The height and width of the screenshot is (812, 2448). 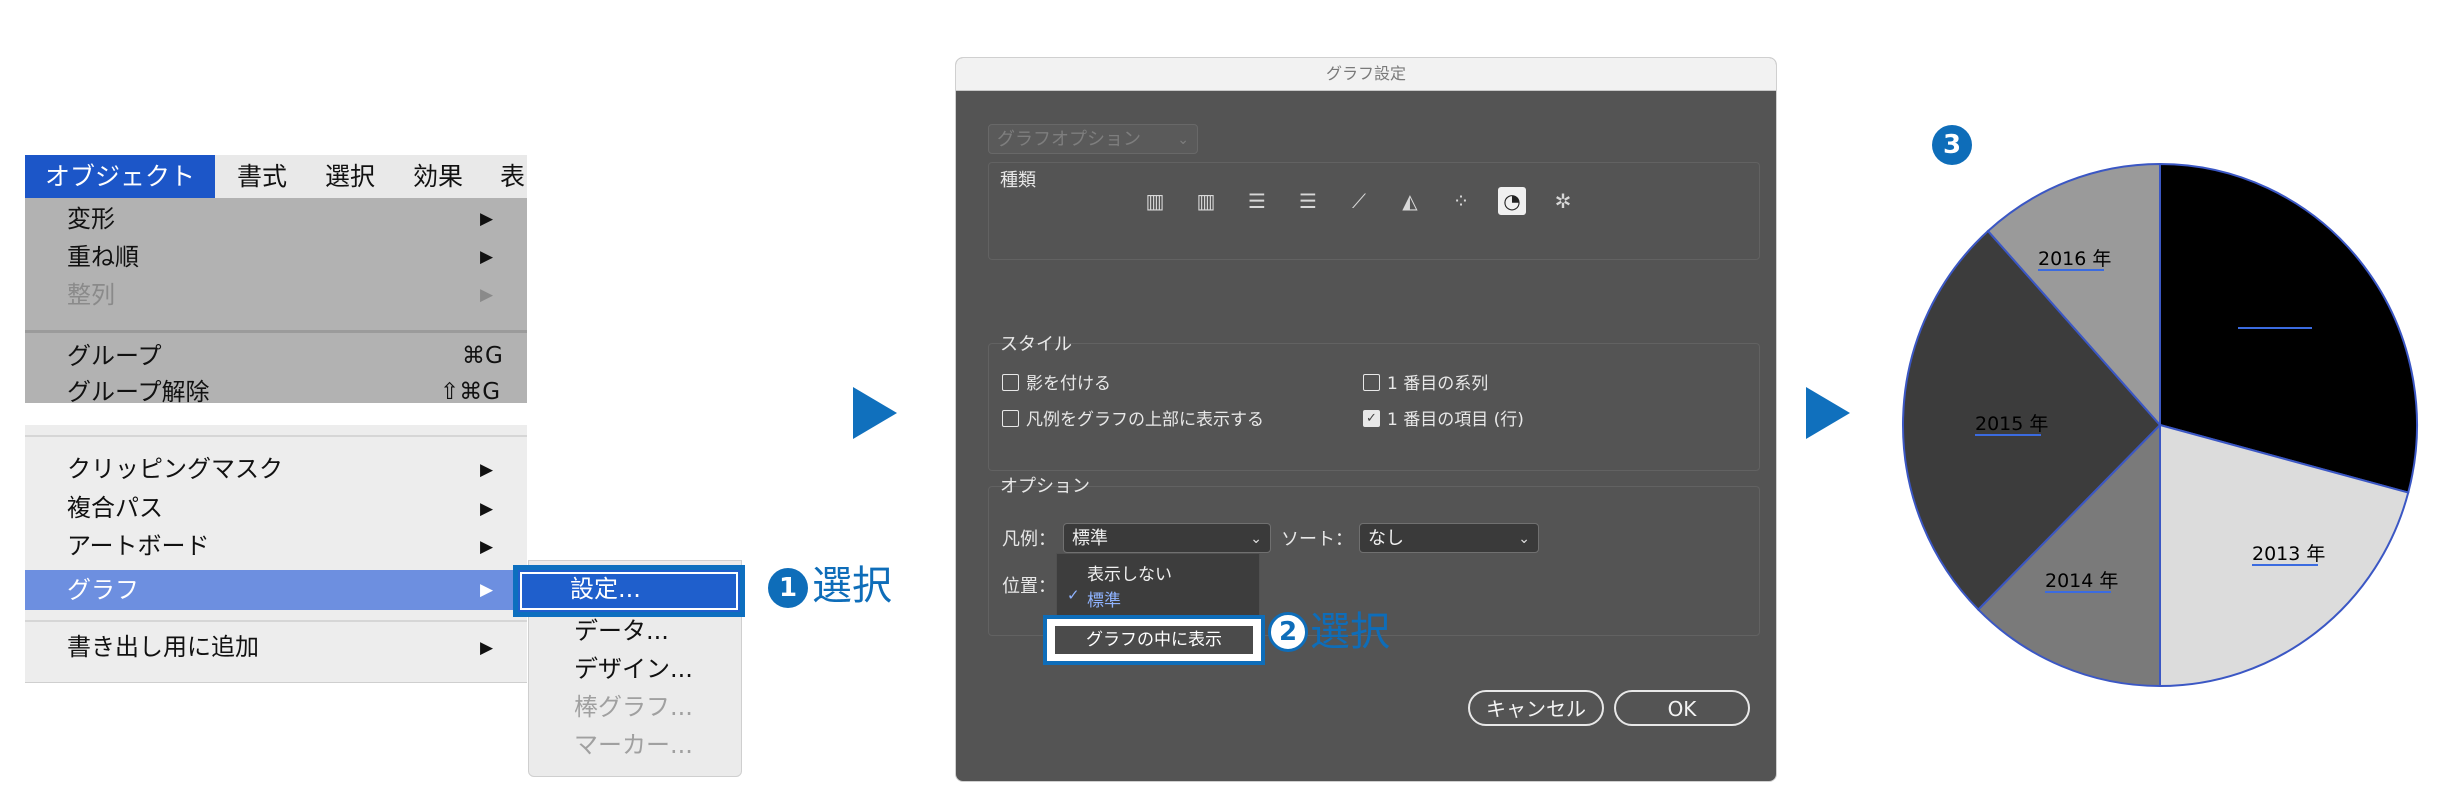 I want to click on checkbox-legend-top-label: 凡例をグラフの上部に表示する, so click(x=1145, y=420).